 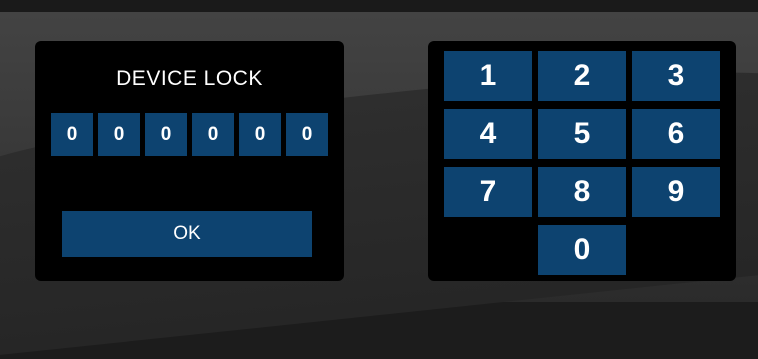 What do you see at coordinates (488, 76) in the screenshot?
I see `key-1: 1` at bounding box center [488, 76].